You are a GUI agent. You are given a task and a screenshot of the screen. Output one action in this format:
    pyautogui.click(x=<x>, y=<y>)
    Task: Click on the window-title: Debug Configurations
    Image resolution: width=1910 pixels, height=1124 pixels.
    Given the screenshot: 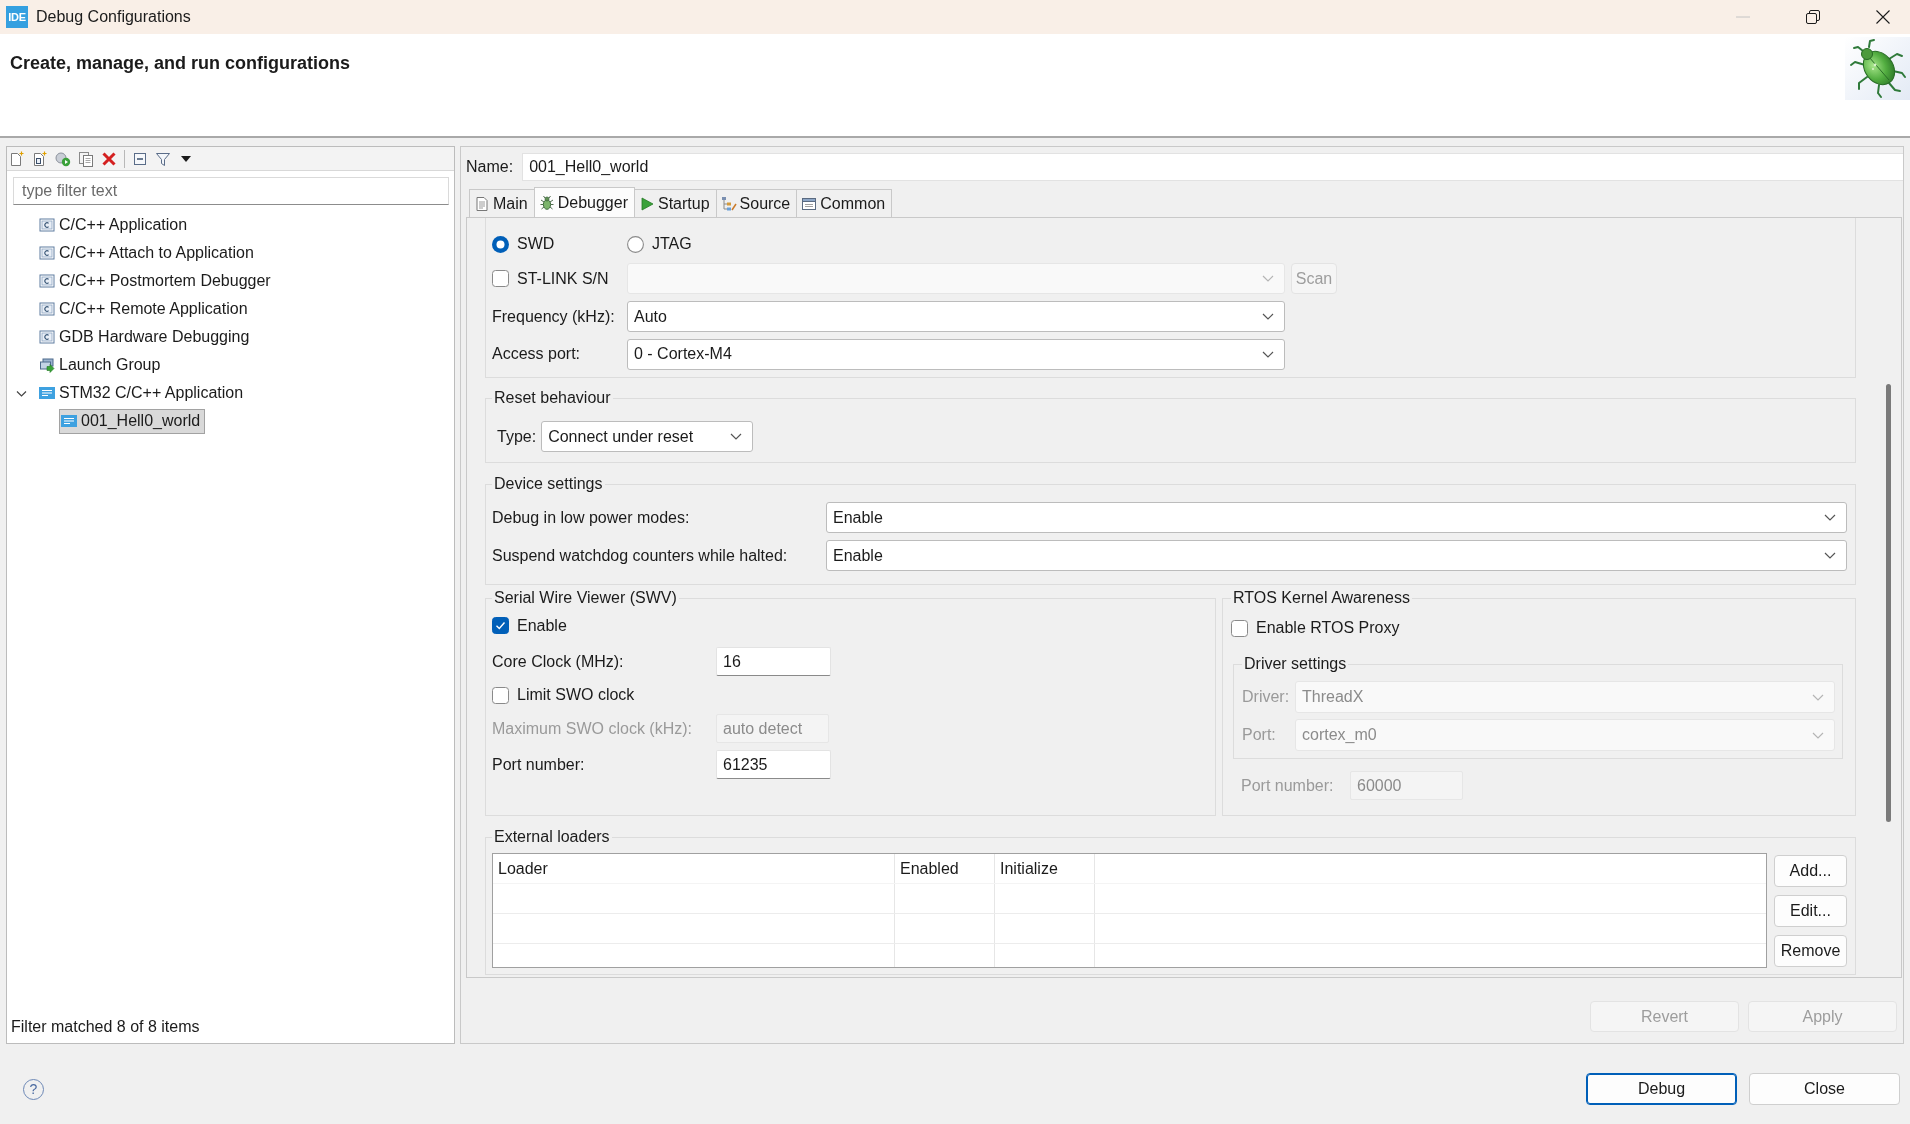 What is the action you would take?
    pyautogui.click(x=113, y=17)
    